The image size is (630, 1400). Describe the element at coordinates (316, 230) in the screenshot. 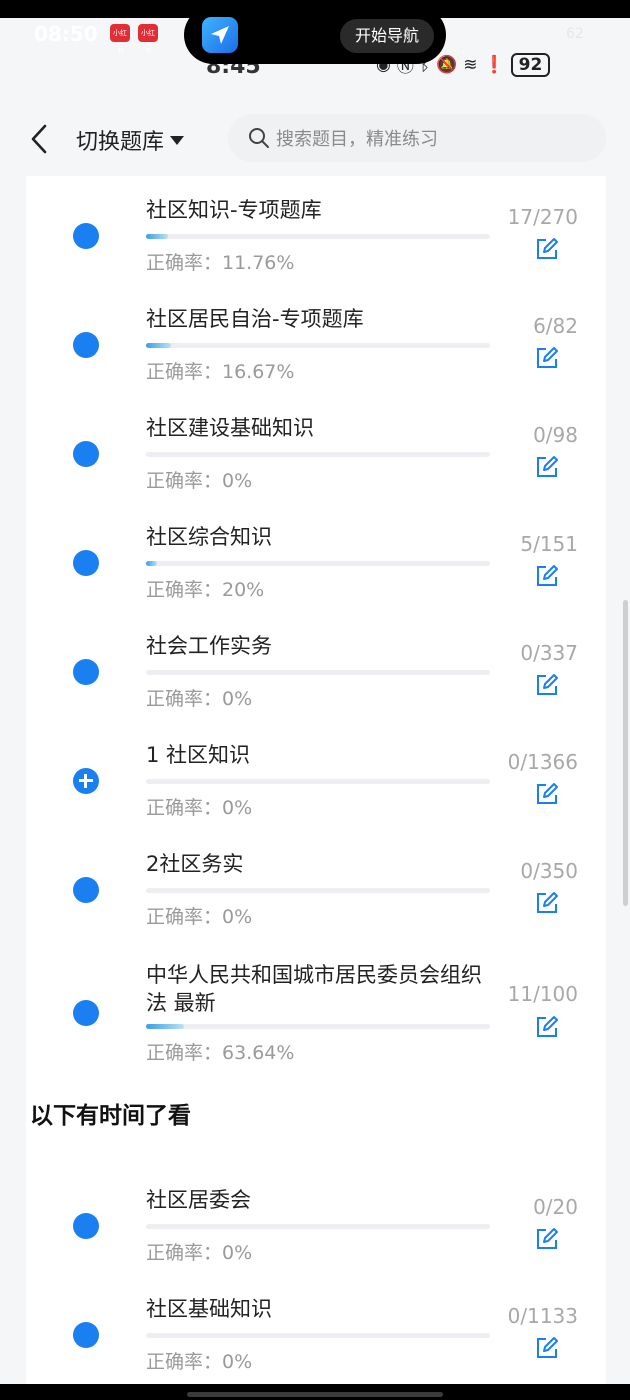

I see `list-item: 社区知识-专项题库 正确率：11.76% 17/270` at that location.